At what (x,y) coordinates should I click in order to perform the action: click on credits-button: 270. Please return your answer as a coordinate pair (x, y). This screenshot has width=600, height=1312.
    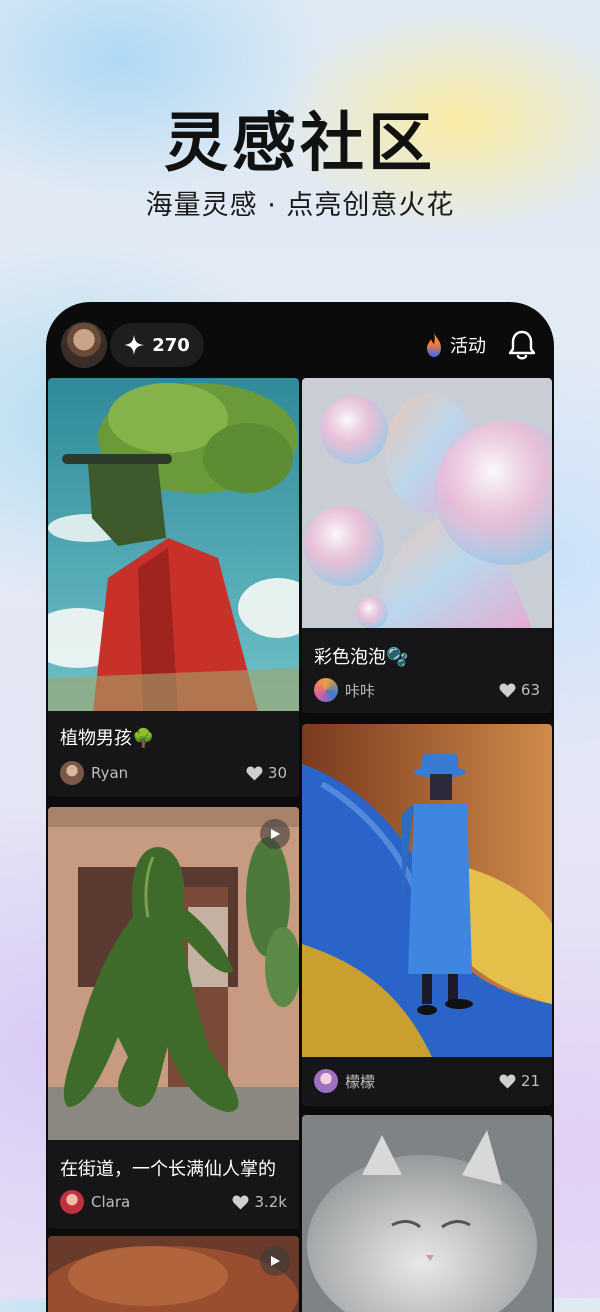
    Looking at the image, I should click on (157, 345).